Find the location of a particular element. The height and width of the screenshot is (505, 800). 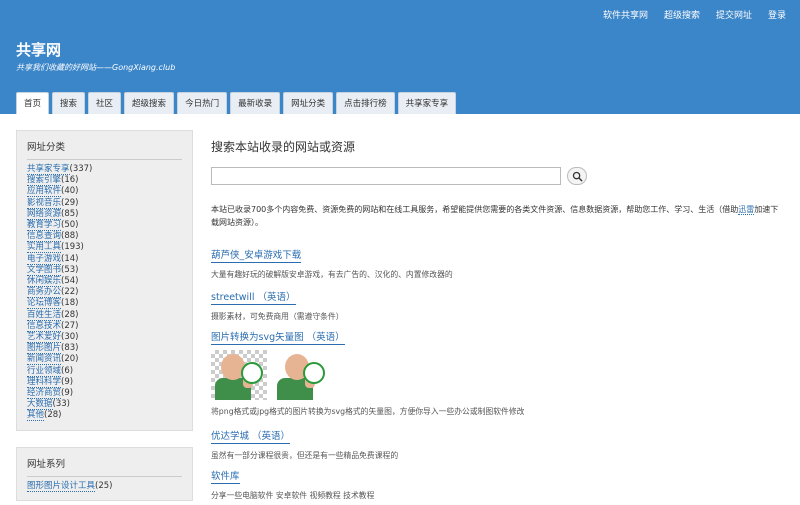

category-item: 电子游戏(14) is located at coordinates (104, 259).